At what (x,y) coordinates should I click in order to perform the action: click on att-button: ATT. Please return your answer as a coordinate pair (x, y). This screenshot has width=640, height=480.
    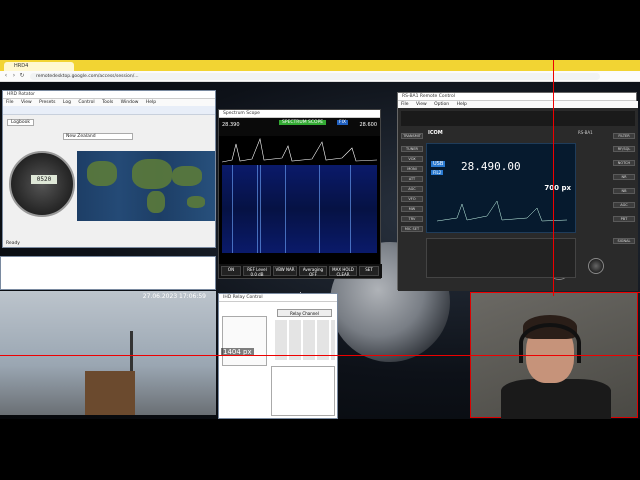
    Looking at the image, I should click on (412, 179).